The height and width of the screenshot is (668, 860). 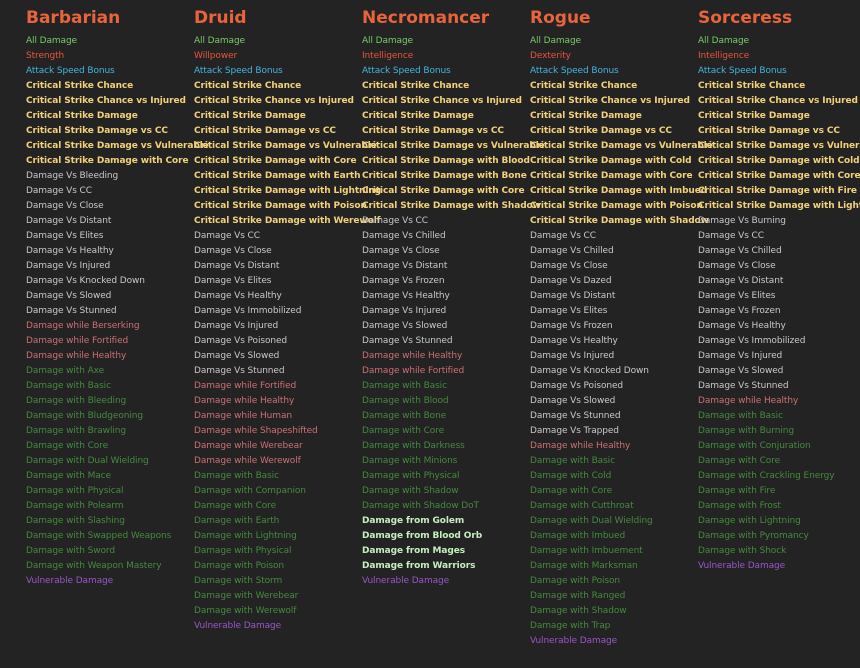 I want to click on stat-item: Damage with Poison, so click(x=575, y=581).